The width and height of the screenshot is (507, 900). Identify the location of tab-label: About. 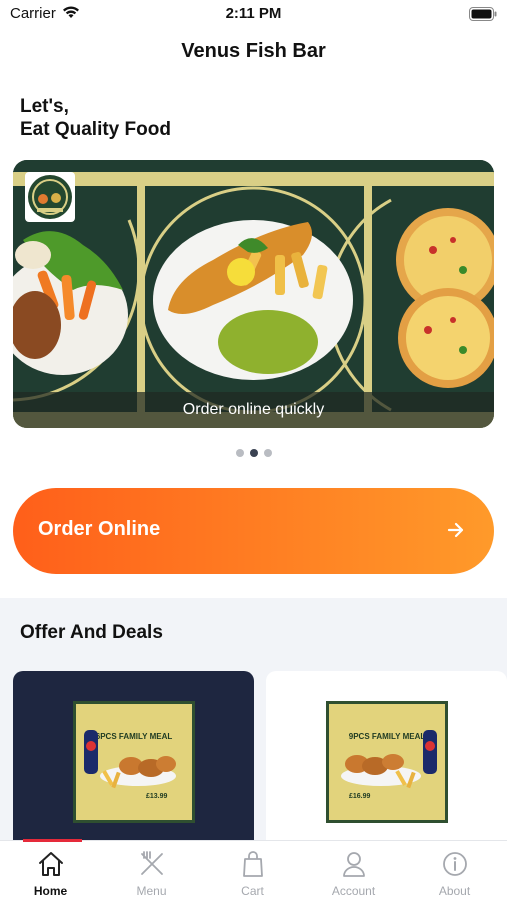
(454, 891).